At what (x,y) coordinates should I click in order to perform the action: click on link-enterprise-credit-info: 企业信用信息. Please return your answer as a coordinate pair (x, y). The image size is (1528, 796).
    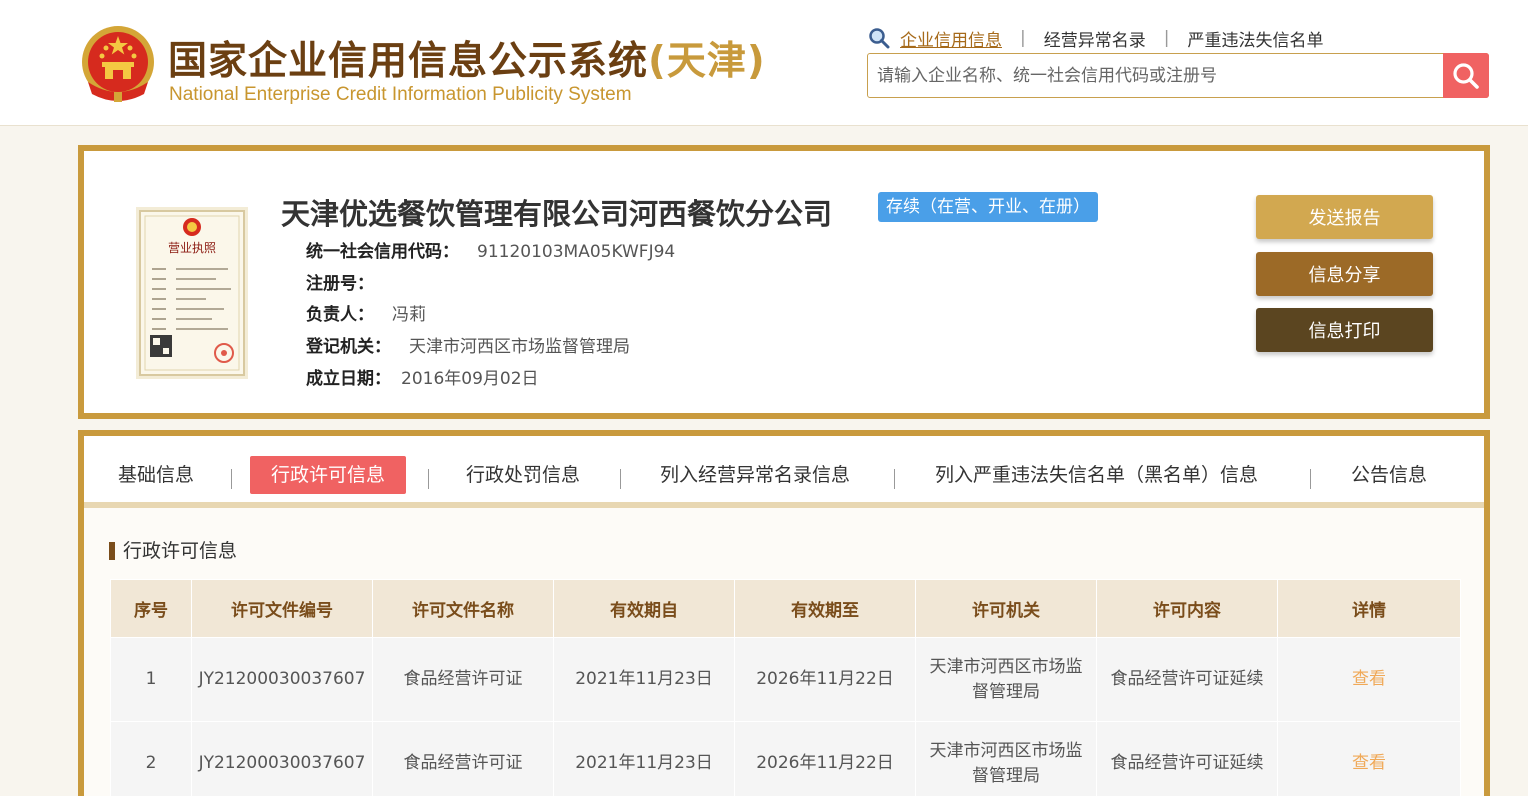
    Looking at the image, I should click on (951, 38).